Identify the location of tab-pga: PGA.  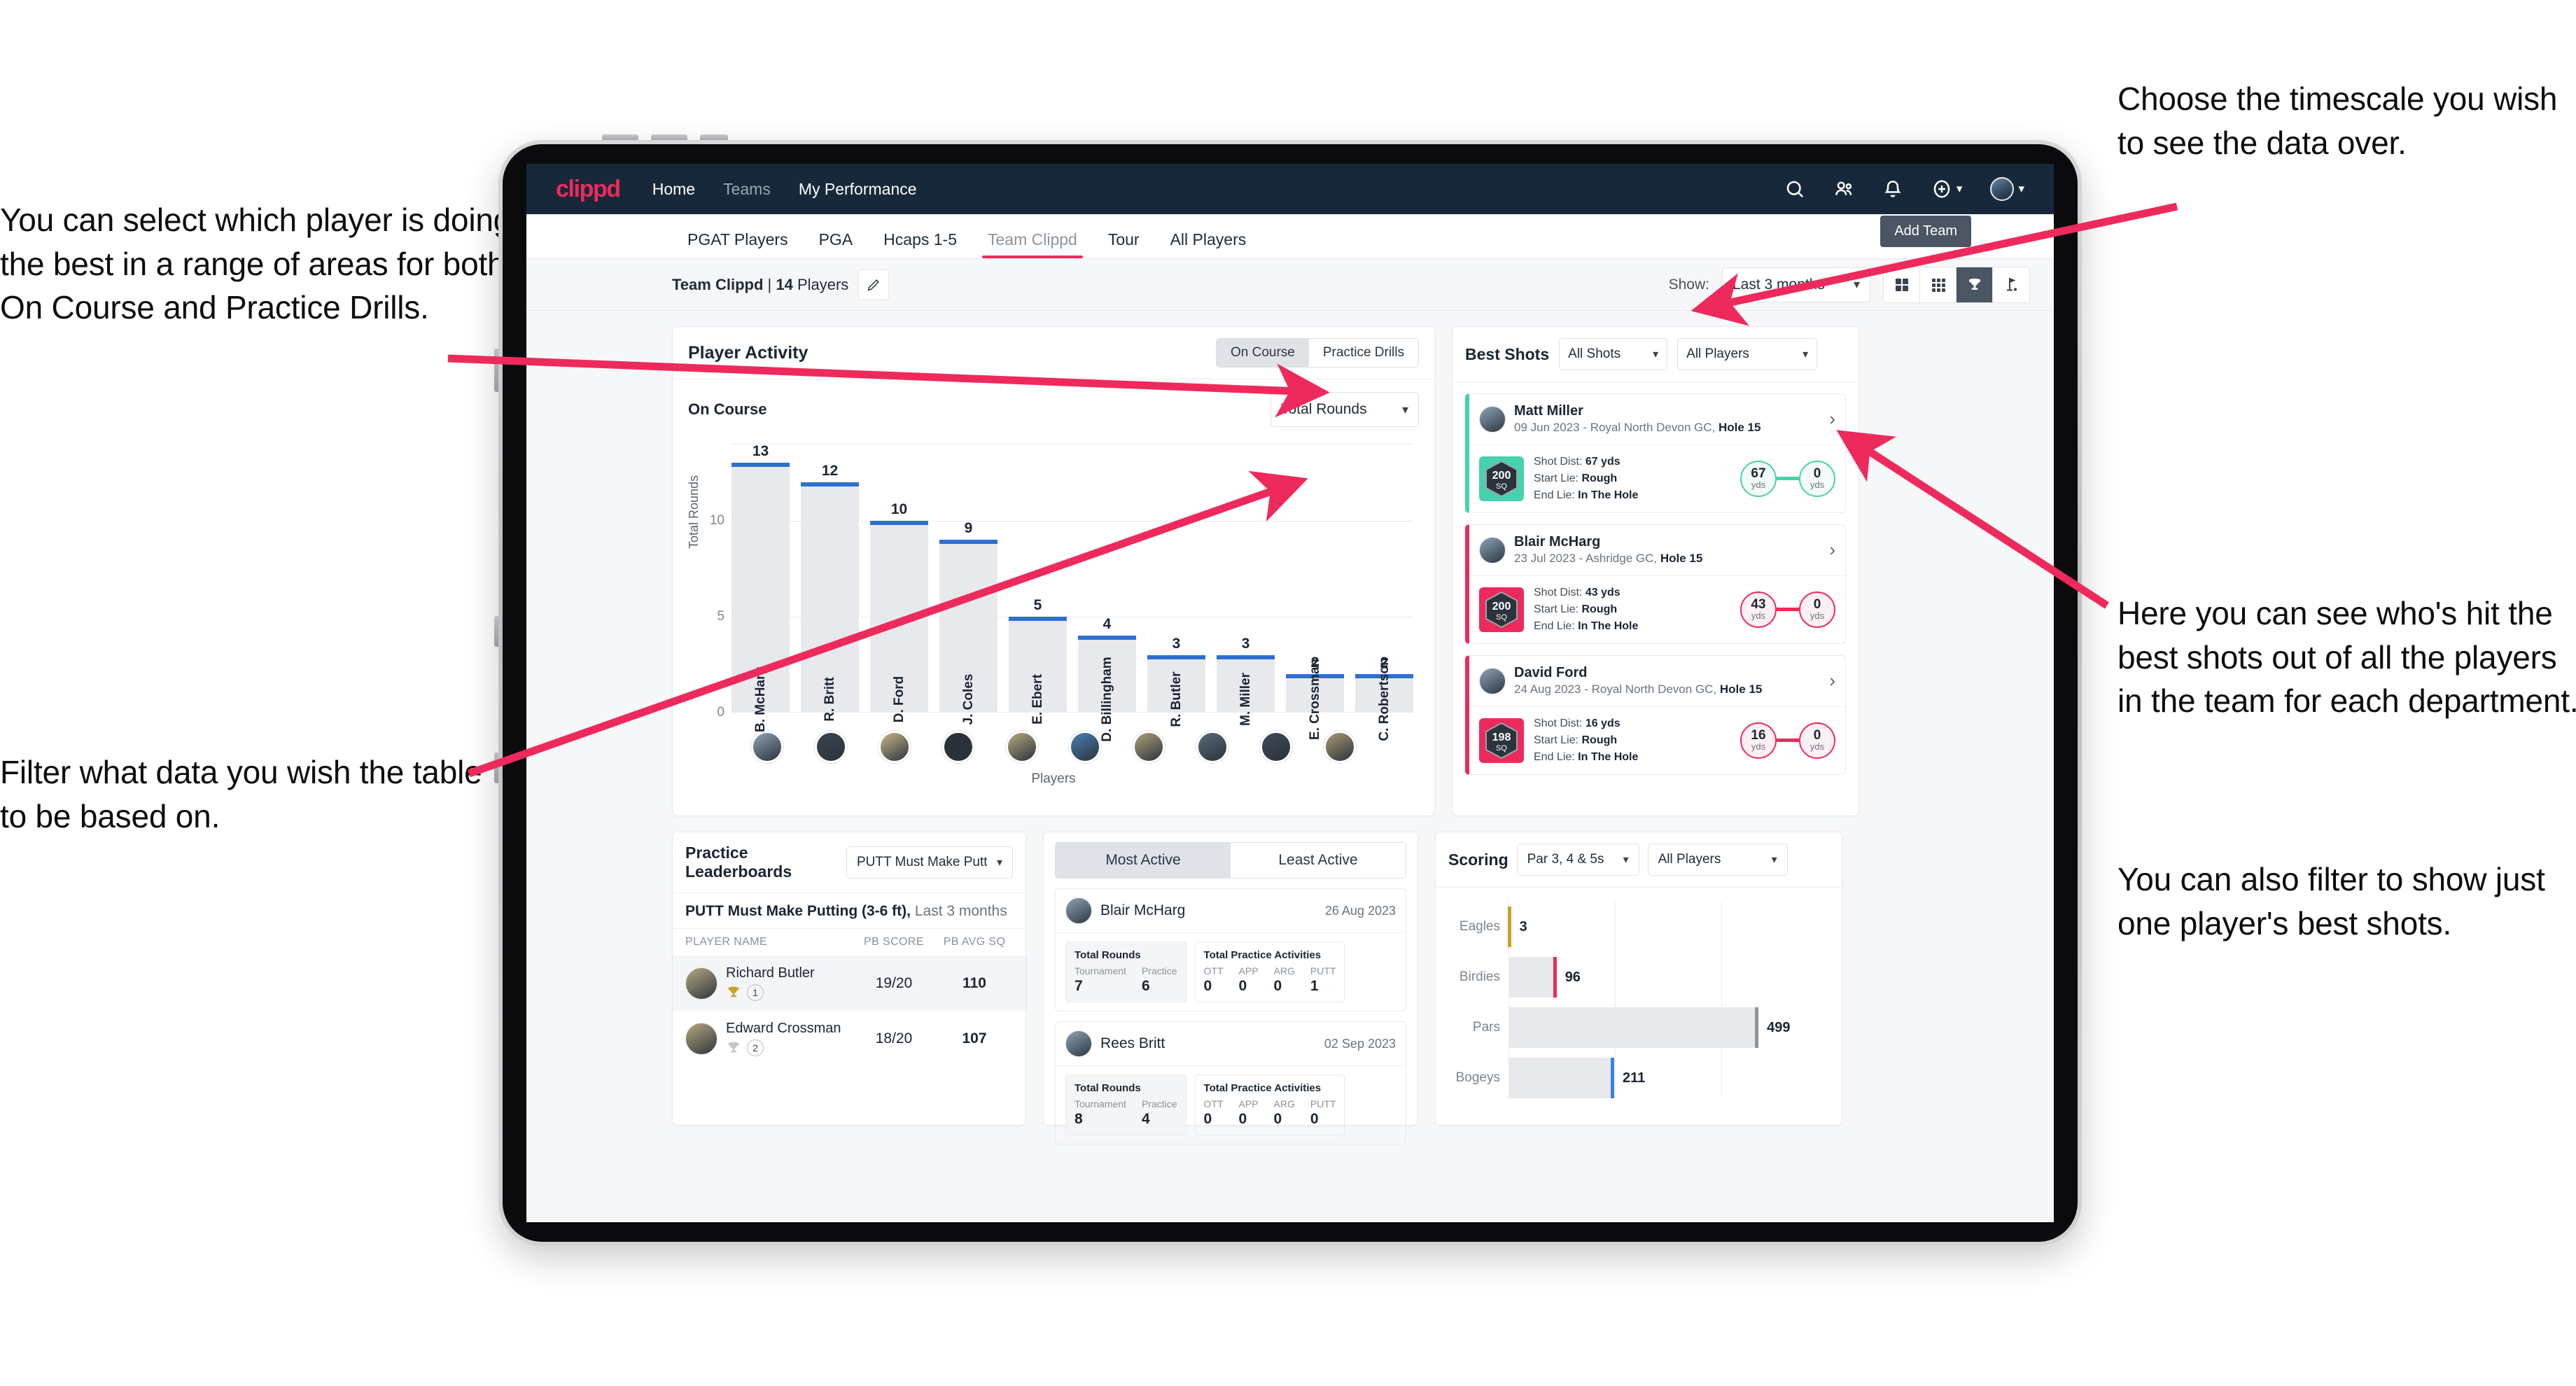
(836, 244).